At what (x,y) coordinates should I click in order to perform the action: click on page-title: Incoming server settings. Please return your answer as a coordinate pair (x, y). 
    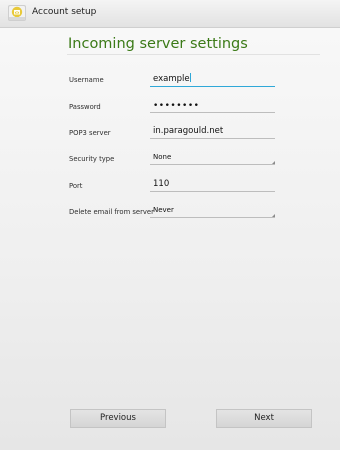
    Looking at the image, I should click on (158, 44).